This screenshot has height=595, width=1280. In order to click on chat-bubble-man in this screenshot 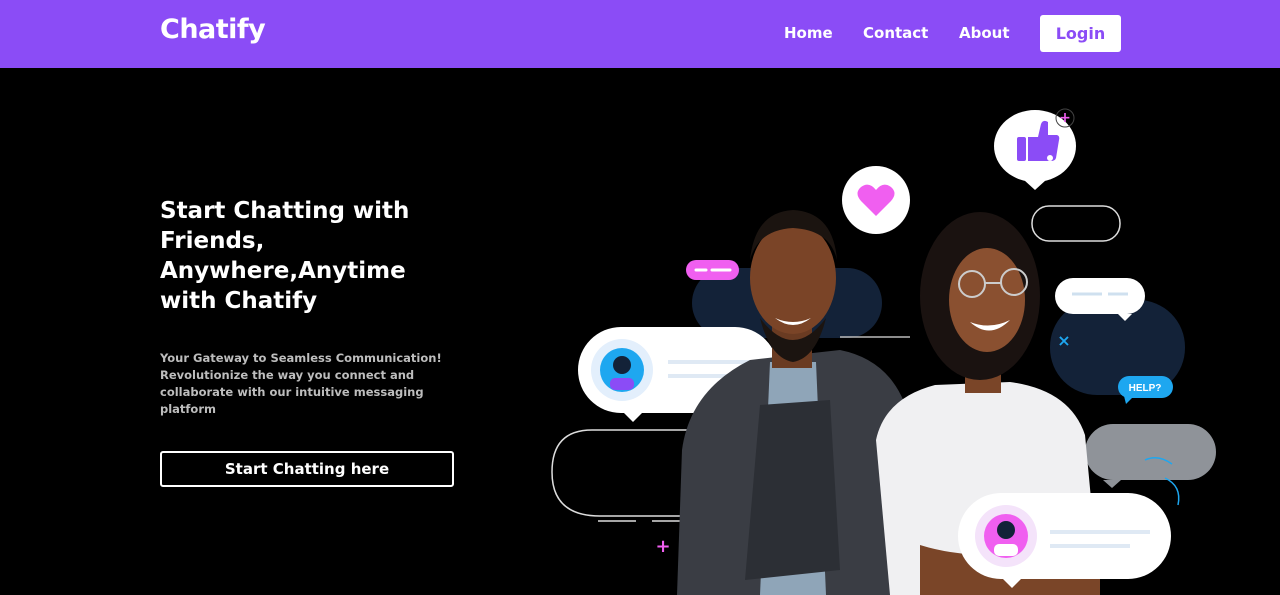, I will do `click(1064, 540)`.